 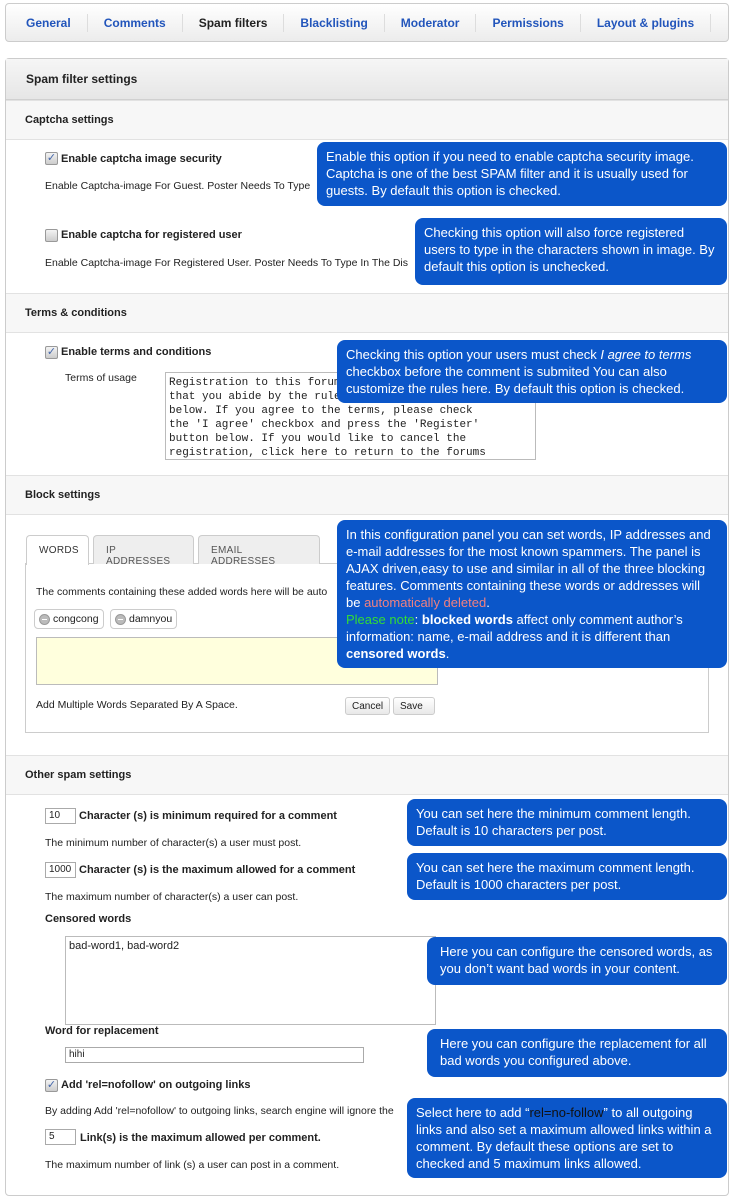 What do you see at coordinates (425, 602) in the screenshot?
I see `tip-highlight: automatically deleted` at bounding box center [425, 602].